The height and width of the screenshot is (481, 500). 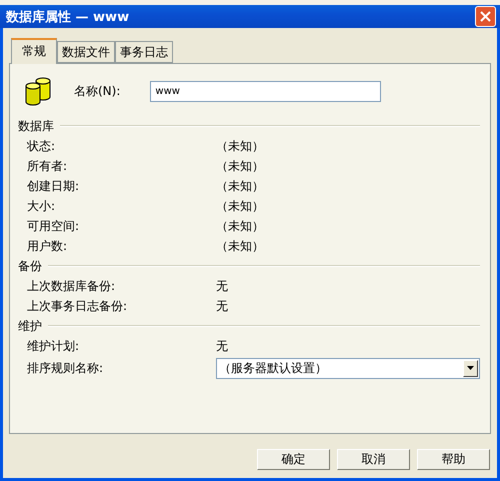 I want to click on tab: 事务日志, so click(x=144, y=52).